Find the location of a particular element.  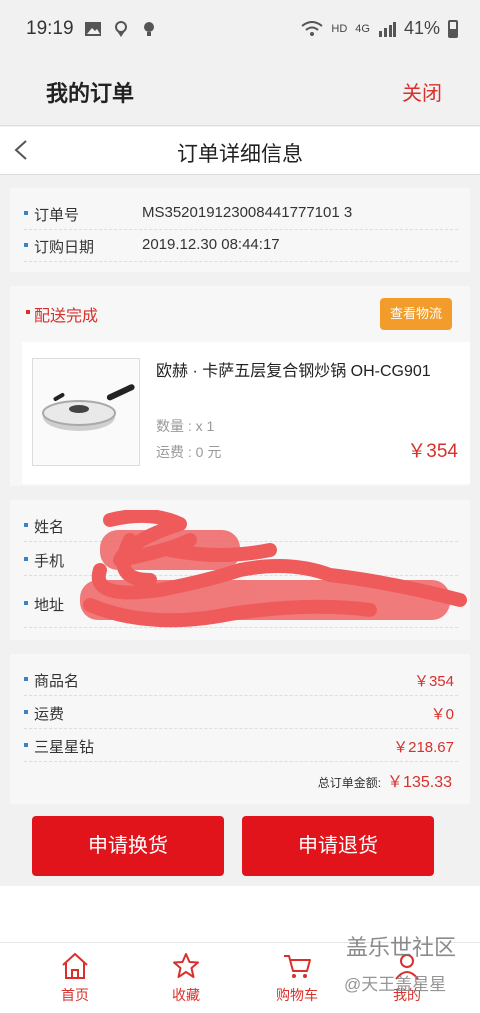

bulb-icon is located at coordinates (149, 29).